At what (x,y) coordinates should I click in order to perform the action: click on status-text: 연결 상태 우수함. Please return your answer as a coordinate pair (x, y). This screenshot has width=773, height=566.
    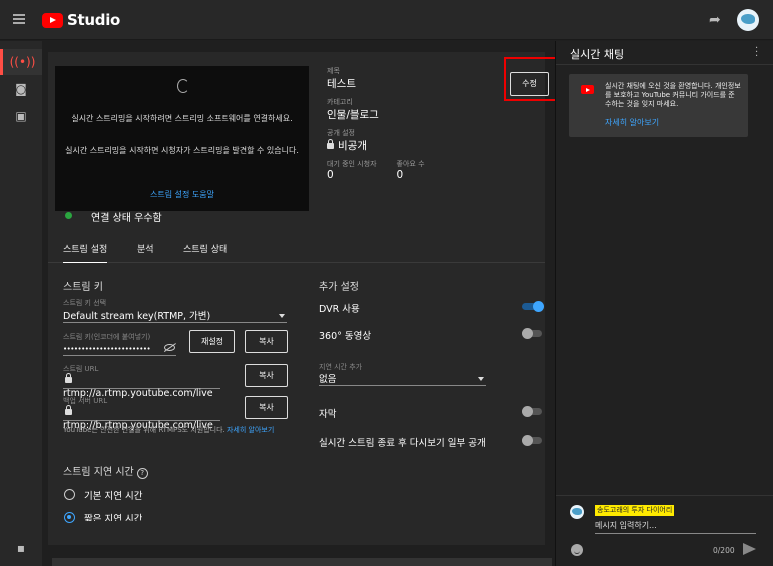
    Looking at the image, I should click on (126, 218).